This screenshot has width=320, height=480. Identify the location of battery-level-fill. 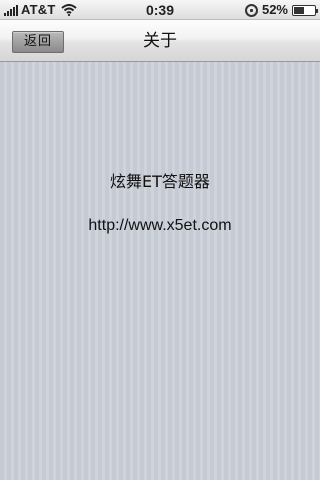
(299, 10).